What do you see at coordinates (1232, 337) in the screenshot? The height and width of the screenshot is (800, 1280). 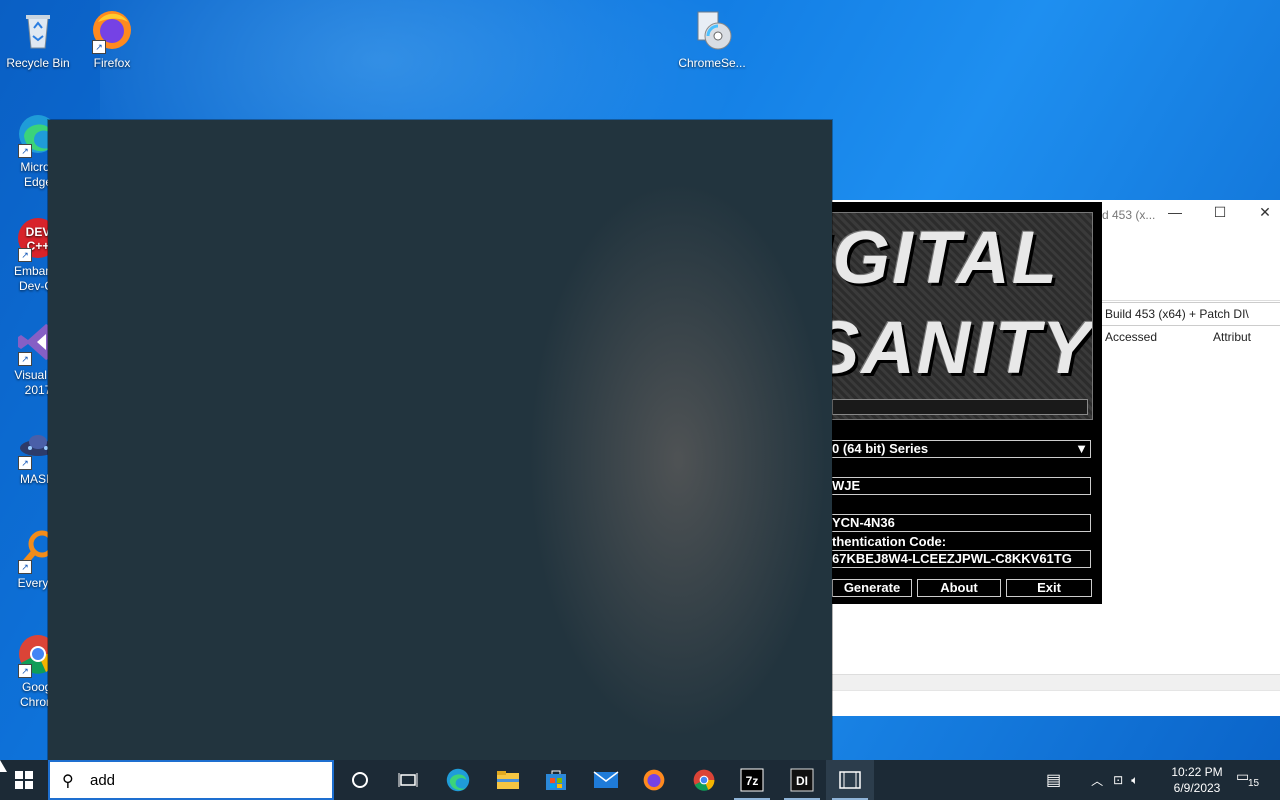 I see `column-header-attributes: Attribut` at bounding box center [1232, 337].